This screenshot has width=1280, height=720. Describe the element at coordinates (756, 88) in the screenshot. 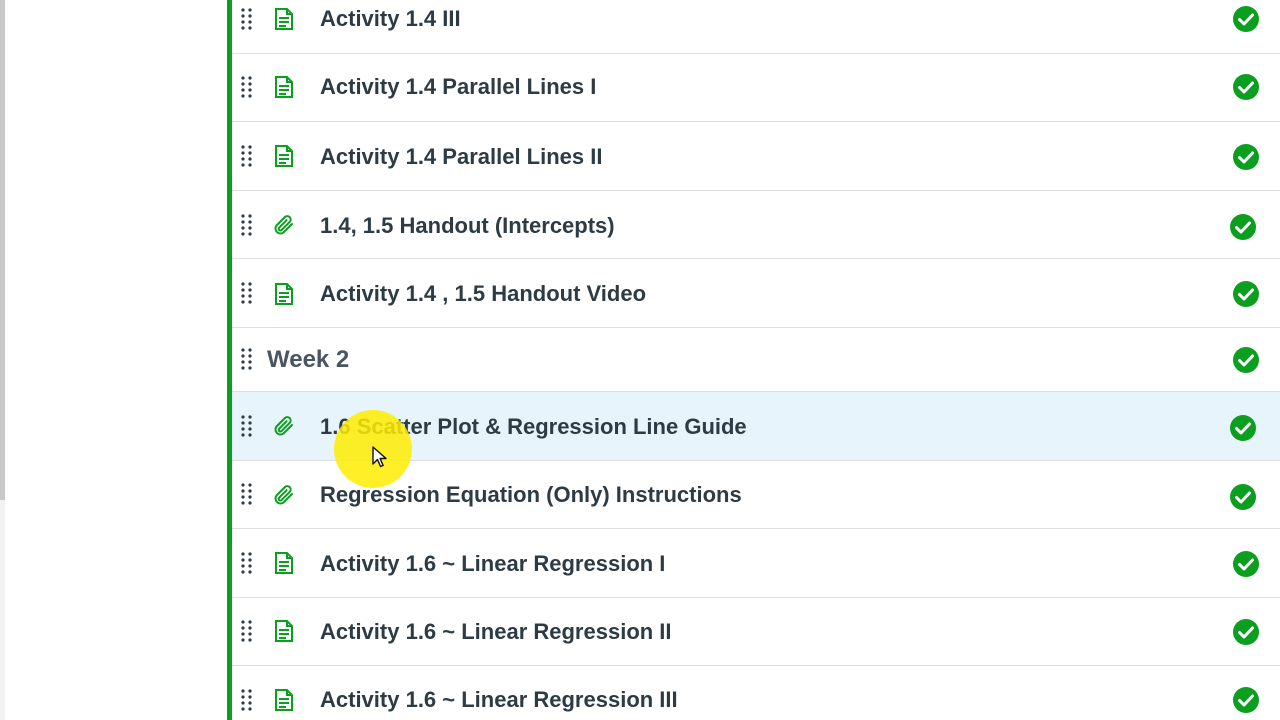

I see `module-item-row: Activity 1.4 Parallel Lines I` at that location.